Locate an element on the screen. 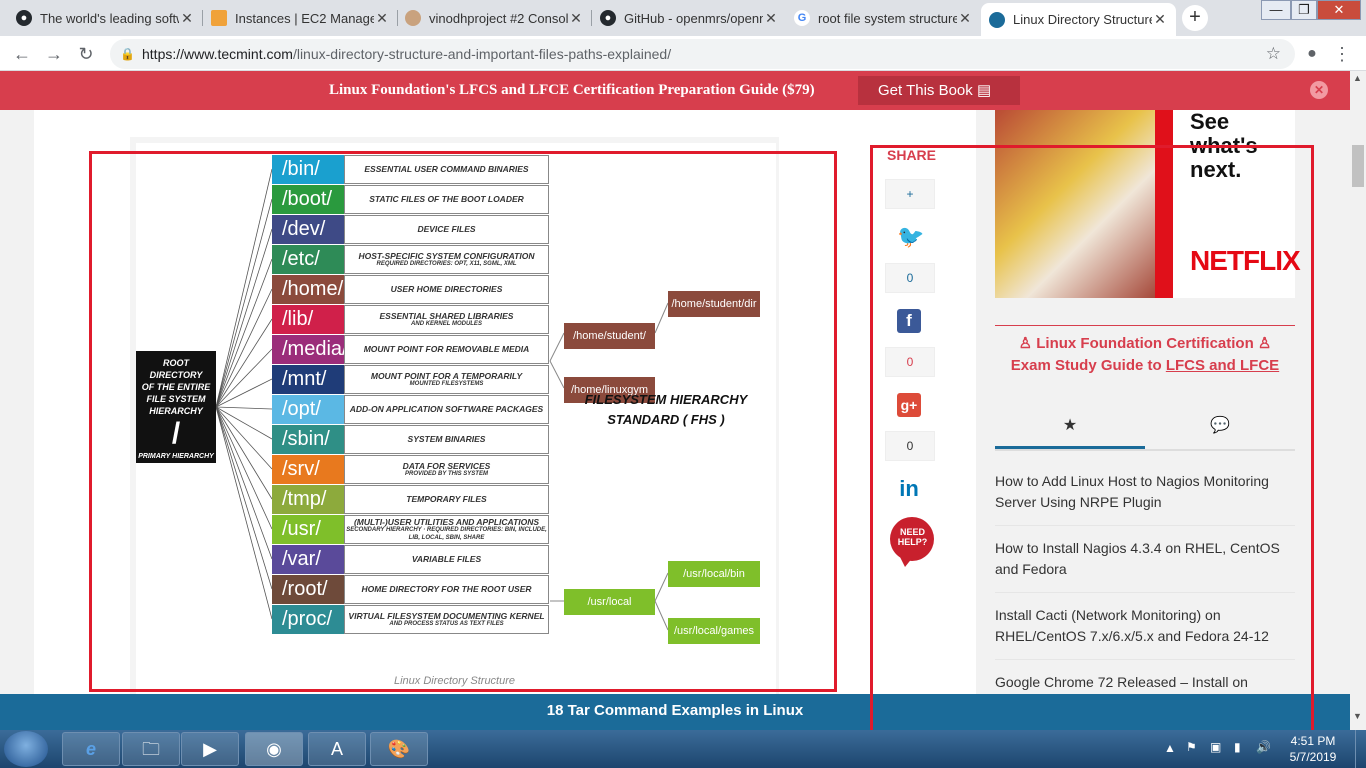 This screenshot has height=768, width=1366. browser-tab: vinodhproject #2 Console ✕ is located at coordinates (494, 18).